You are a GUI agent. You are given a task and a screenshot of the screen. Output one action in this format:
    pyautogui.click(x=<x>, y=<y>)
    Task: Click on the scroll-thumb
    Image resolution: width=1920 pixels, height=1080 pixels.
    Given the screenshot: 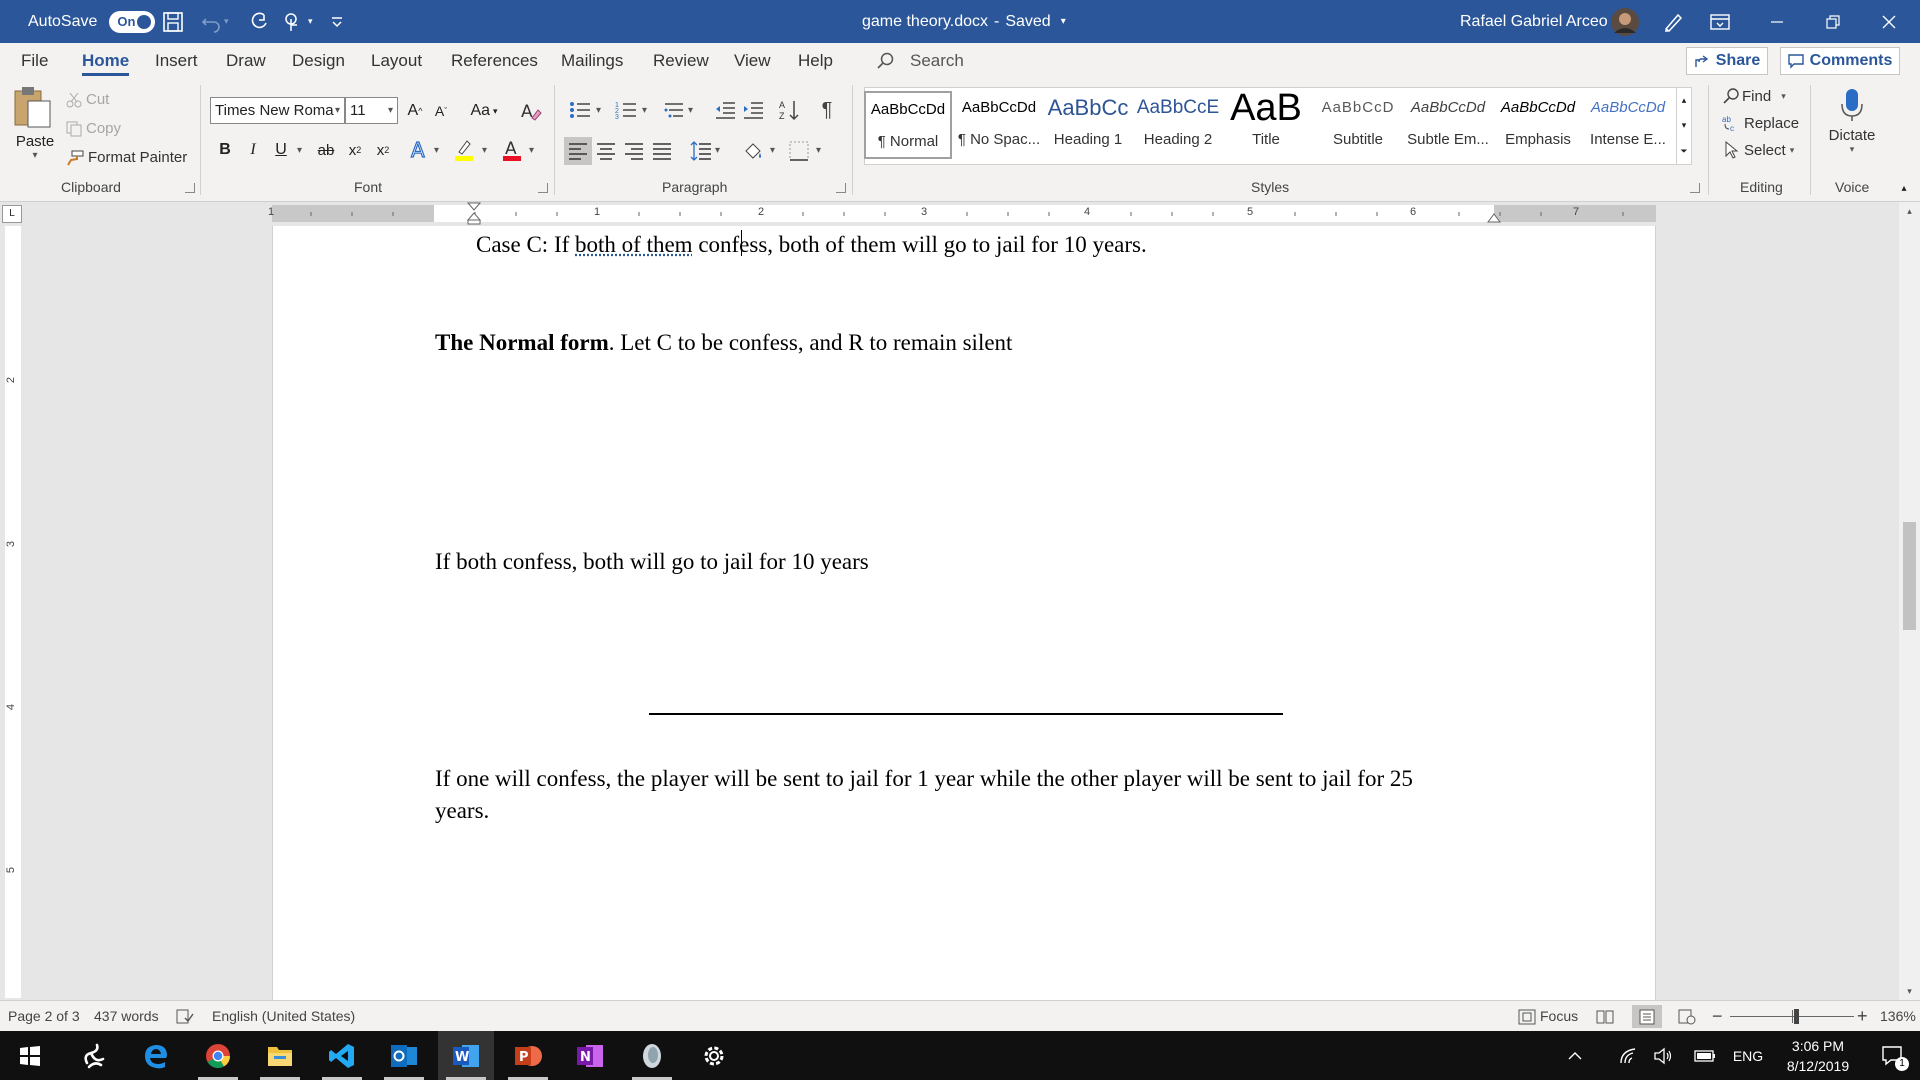 What is the action you would take?
    pyautogui.click(x=1909, y=576)
    